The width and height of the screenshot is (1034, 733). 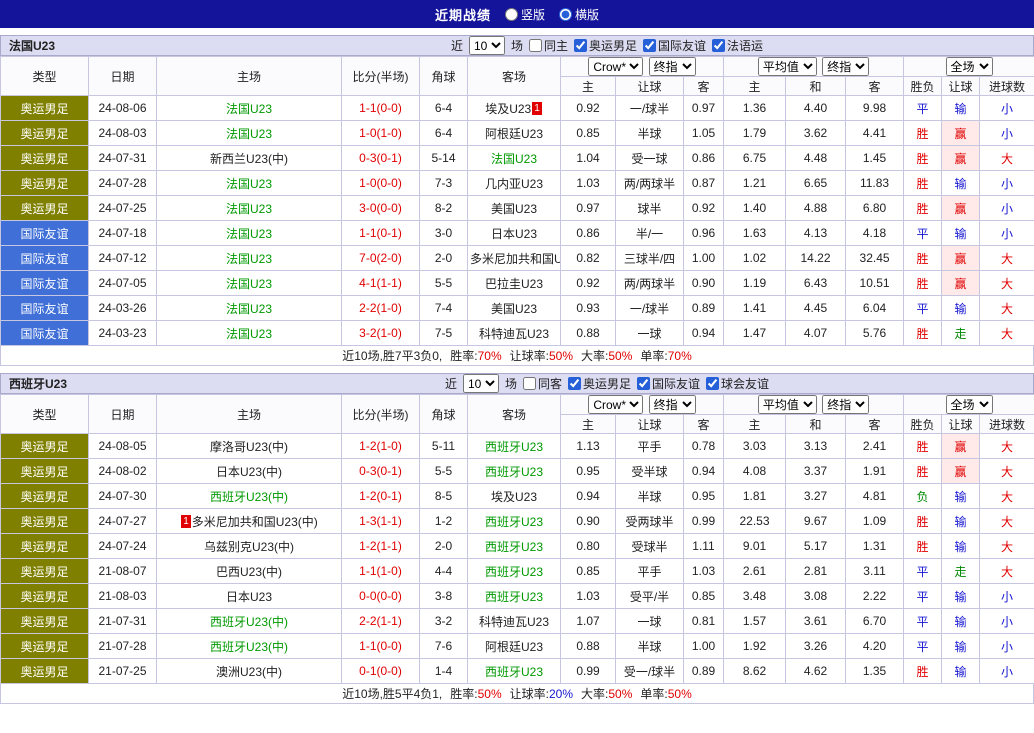 What do you see at coordinates (542, 383) in the screenshot?
I see `same-venue-option: 同客` at bounding box center [542, 383].